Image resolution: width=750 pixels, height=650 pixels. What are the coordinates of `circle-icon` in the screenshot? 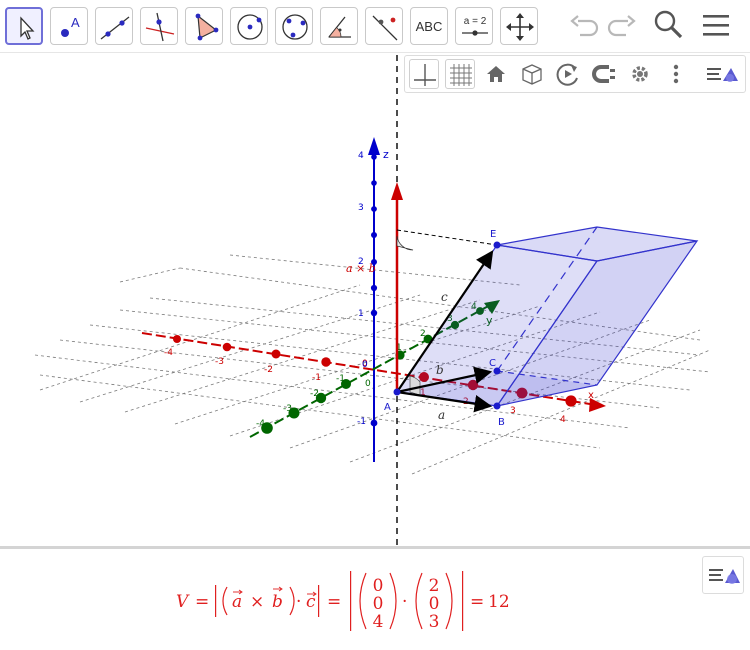 It's located at (250, 27).